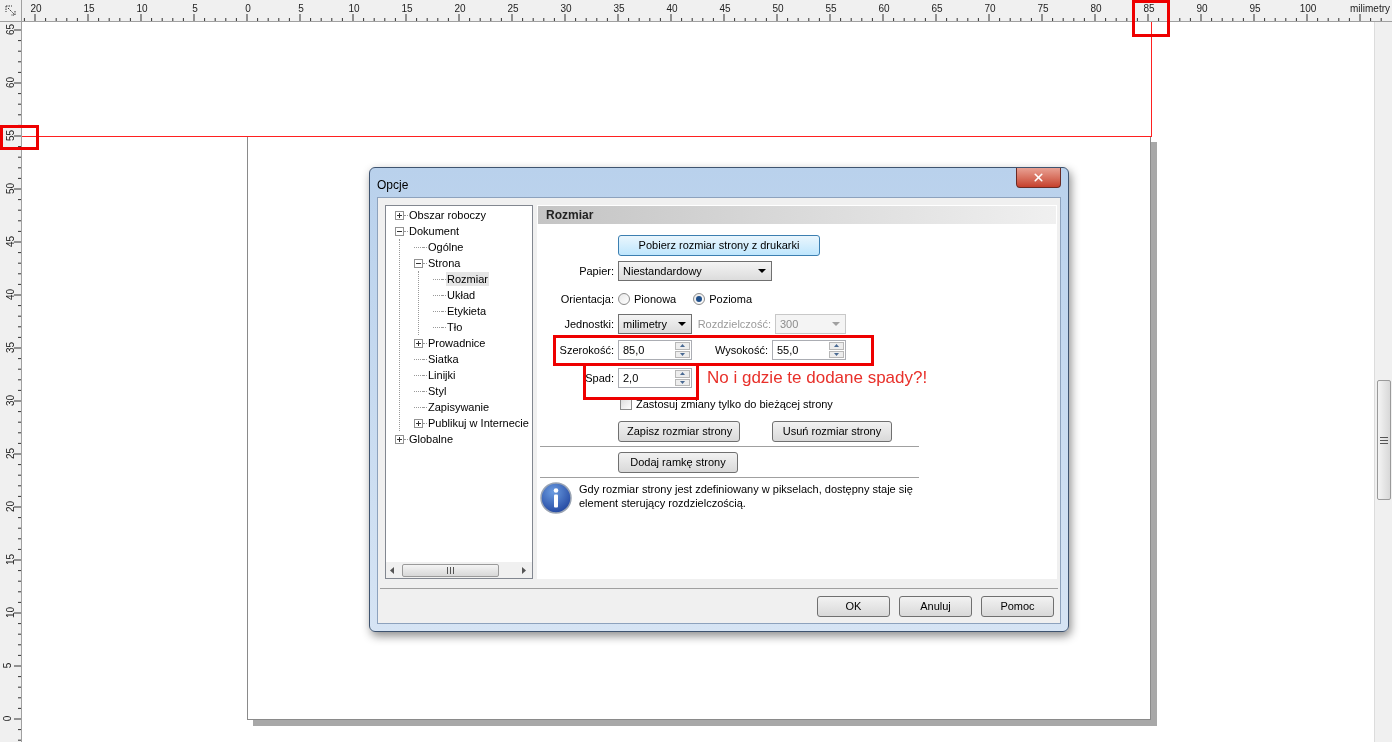 This screenshot has height=742, width=1392. Describe the element at coordinates (730, 299) in the screenshot. I see `radio-label: Pozioma` at that location.